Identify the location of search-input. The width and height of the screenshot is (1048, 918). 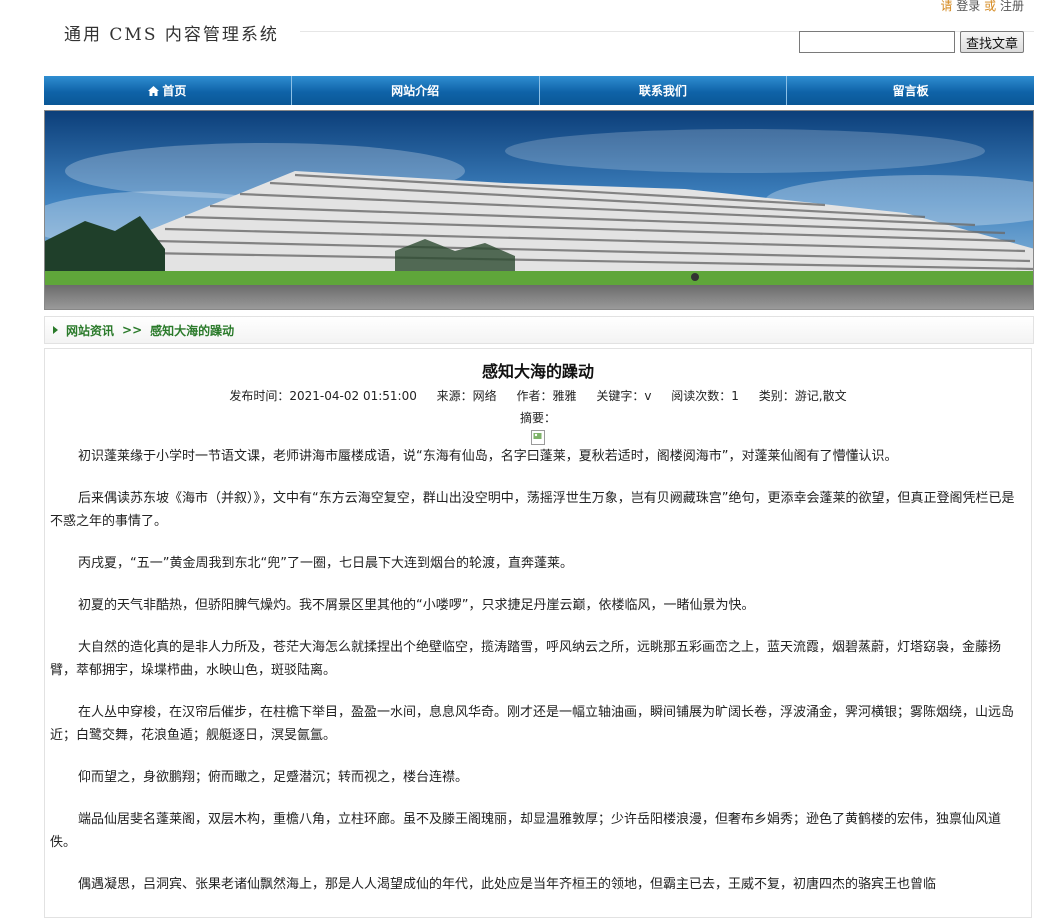
(876, 42).